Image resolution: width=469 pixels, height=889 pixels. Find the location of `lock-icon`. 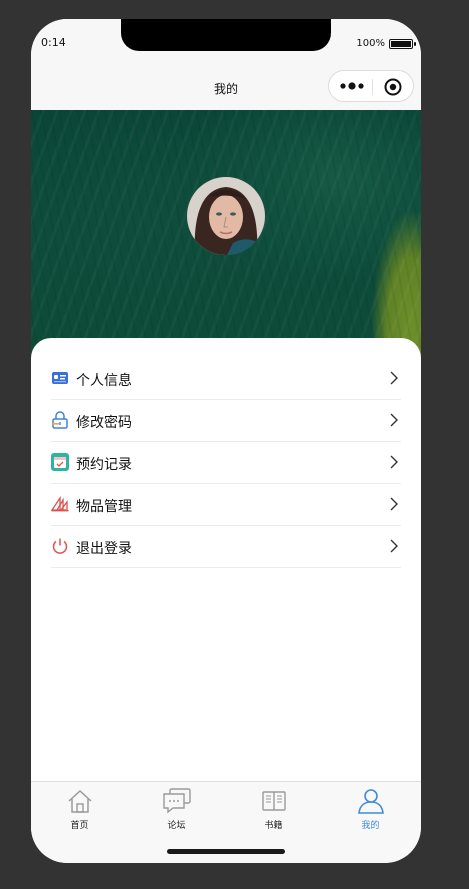

lock-icon is located at coordinates (60, 420).